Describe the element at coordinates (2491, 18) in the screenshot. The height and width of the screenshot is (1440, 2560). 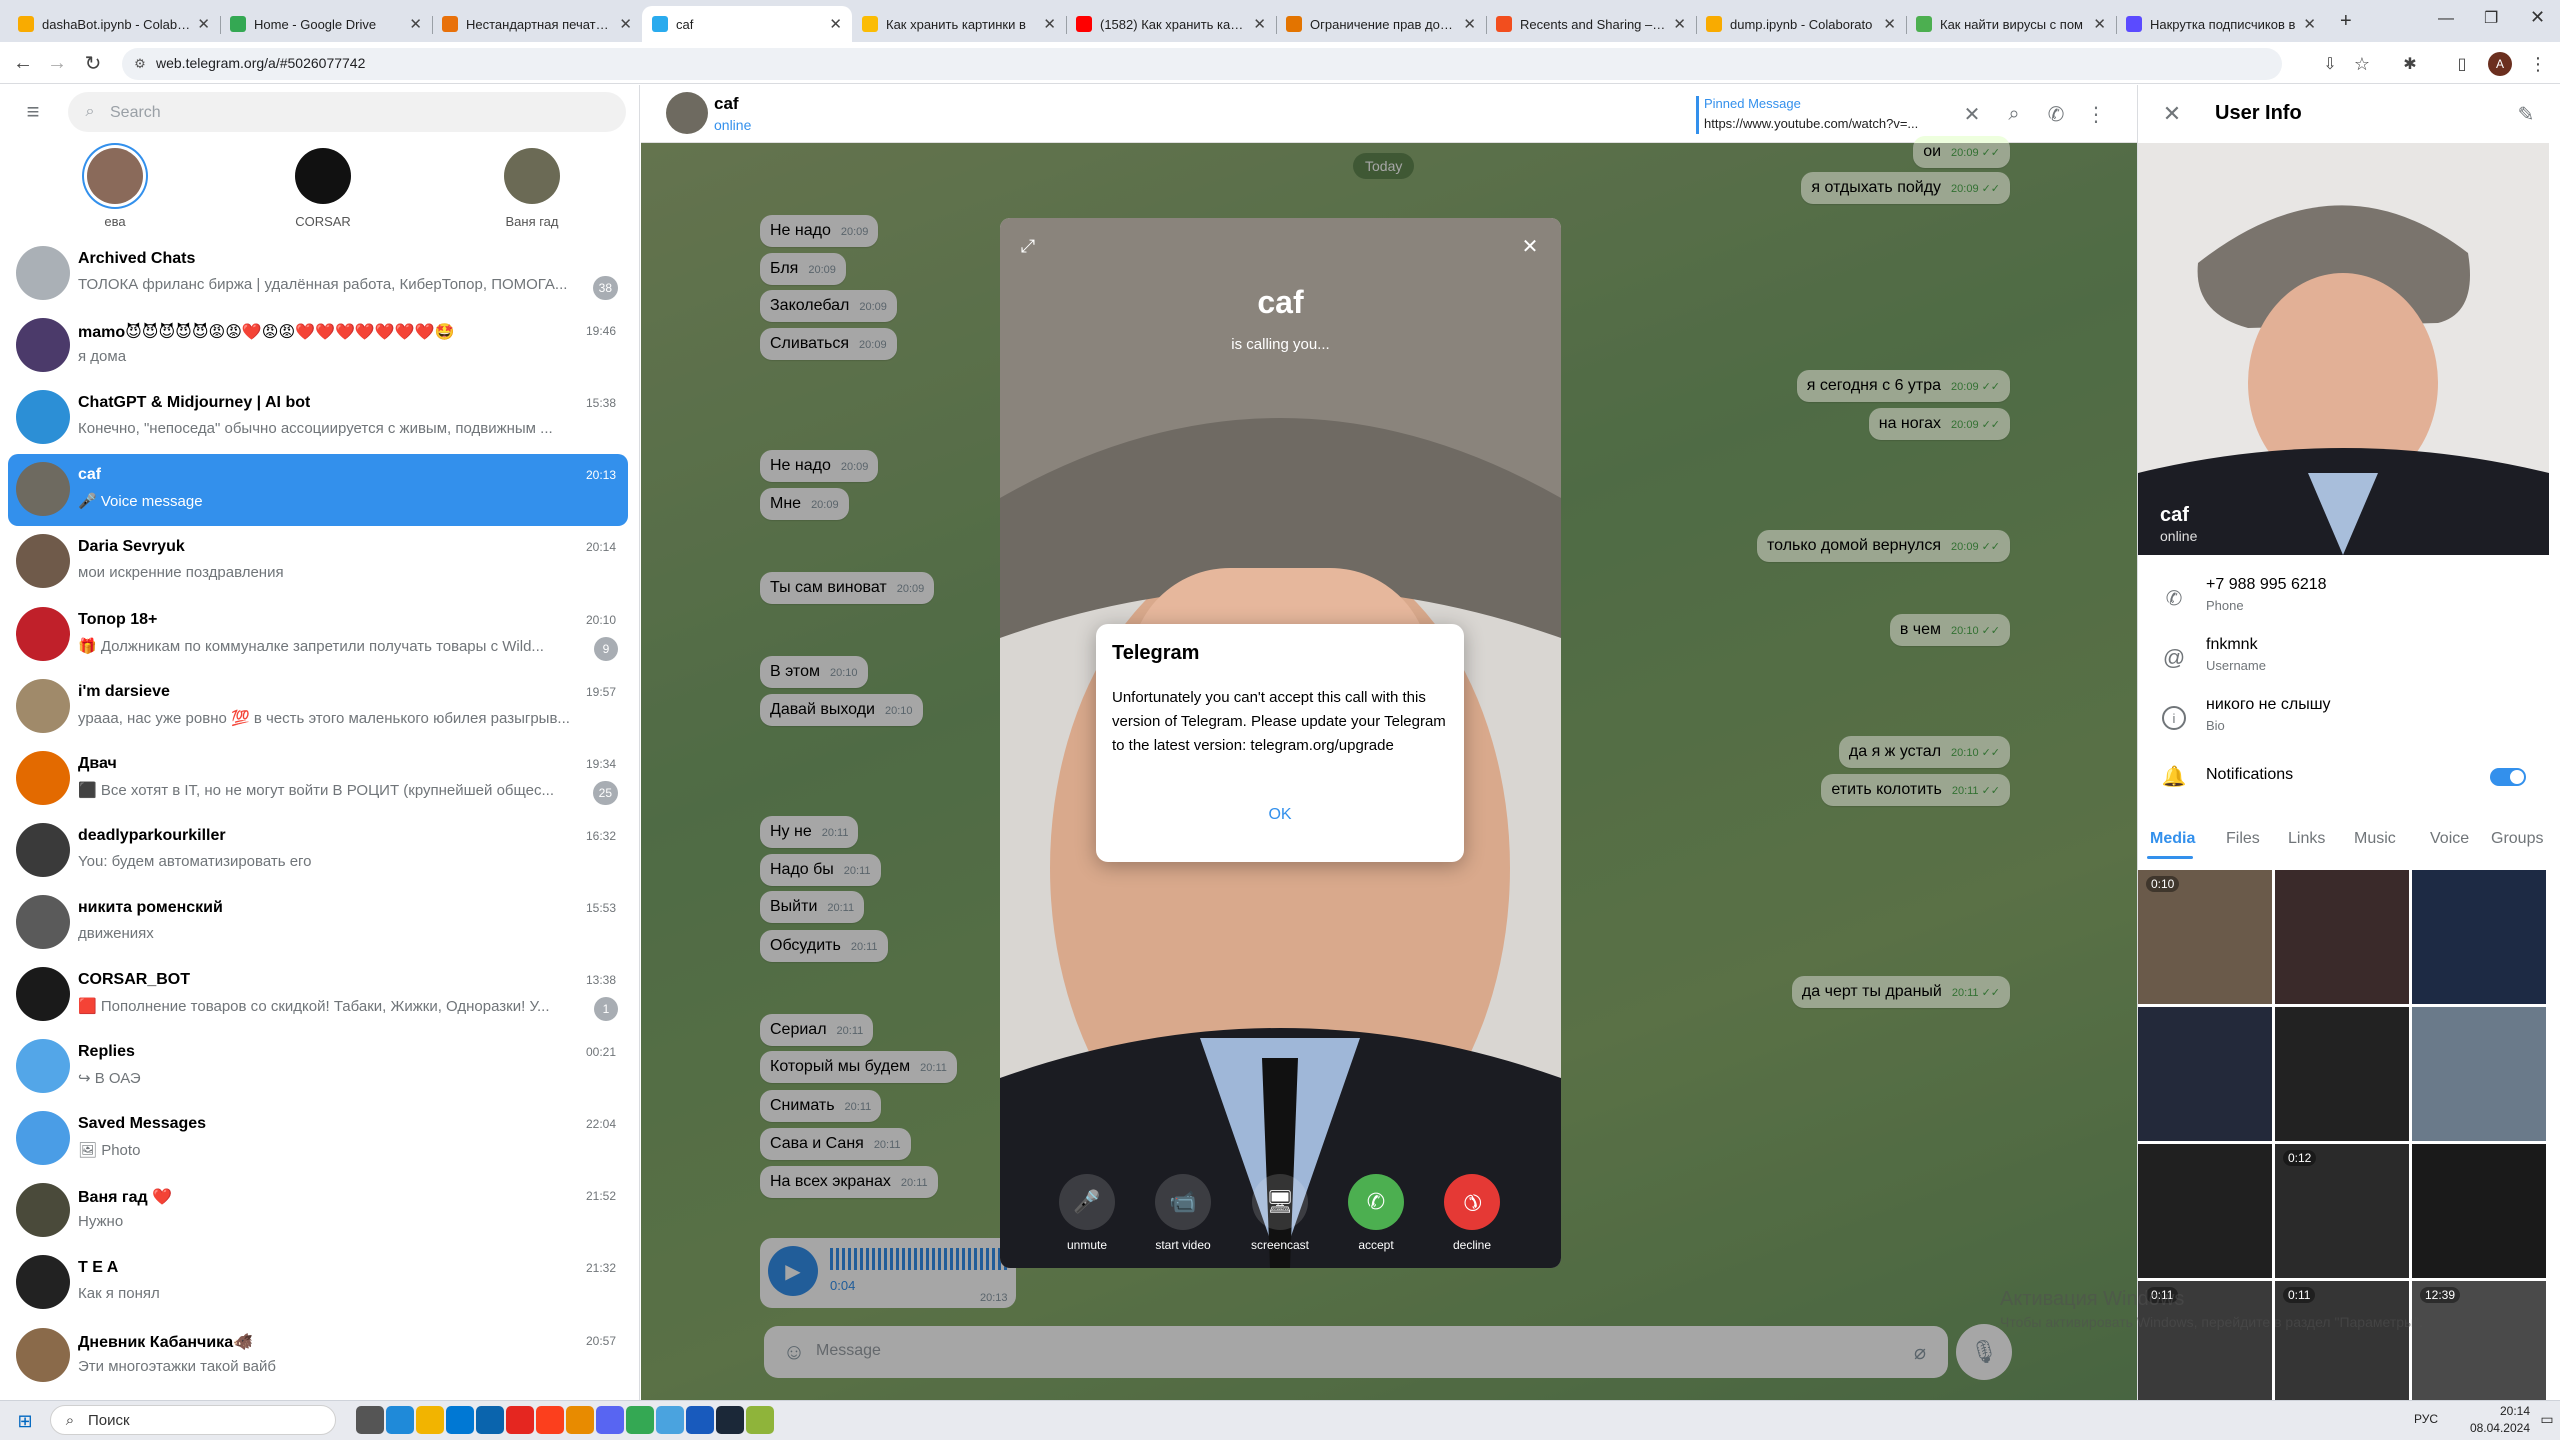
I see `maximize-button: ❐` at that location.